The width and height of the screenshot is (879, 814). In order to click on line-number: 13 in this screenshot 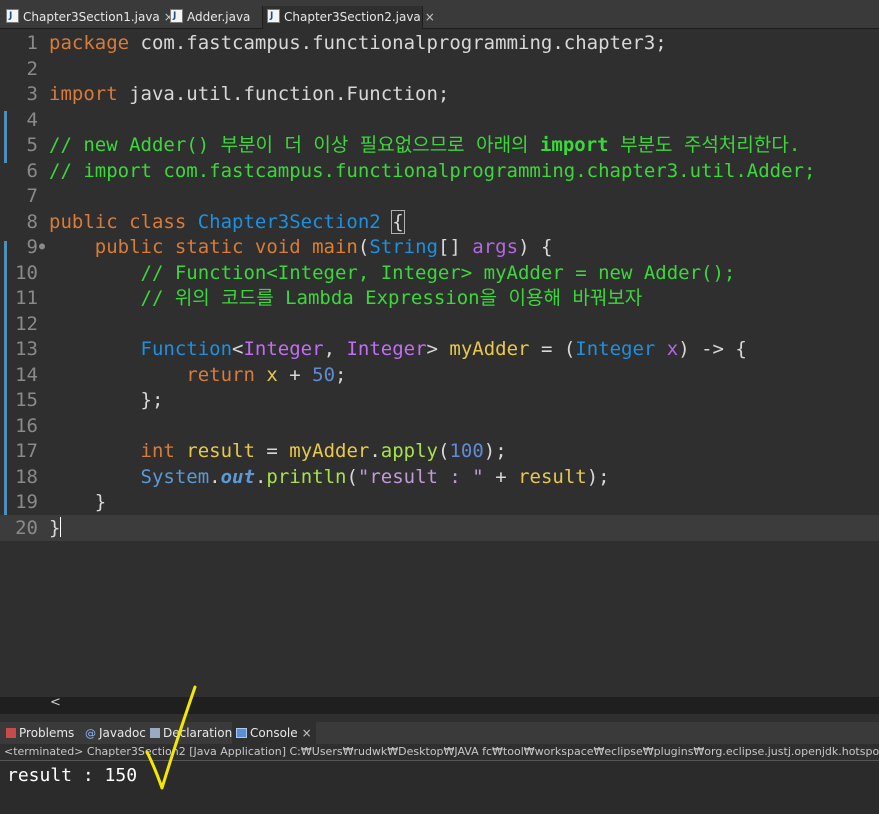, I will do `click(26, 349)`.